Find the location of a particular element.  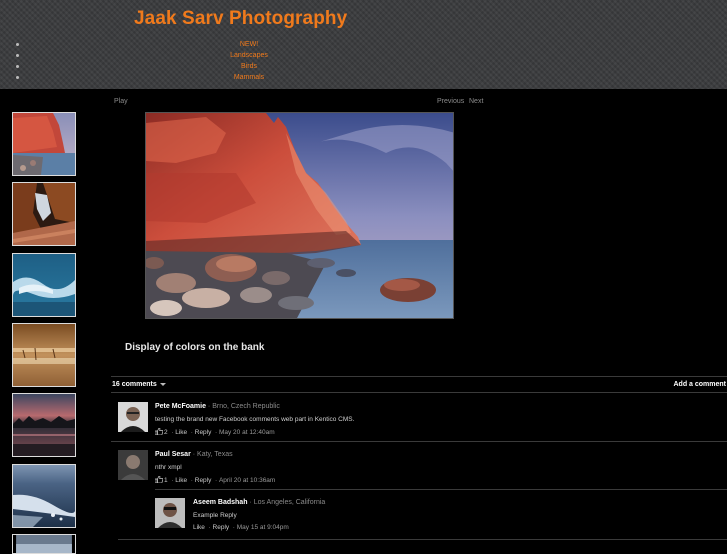

caret-down-icon is located at coordinates (162, 384).